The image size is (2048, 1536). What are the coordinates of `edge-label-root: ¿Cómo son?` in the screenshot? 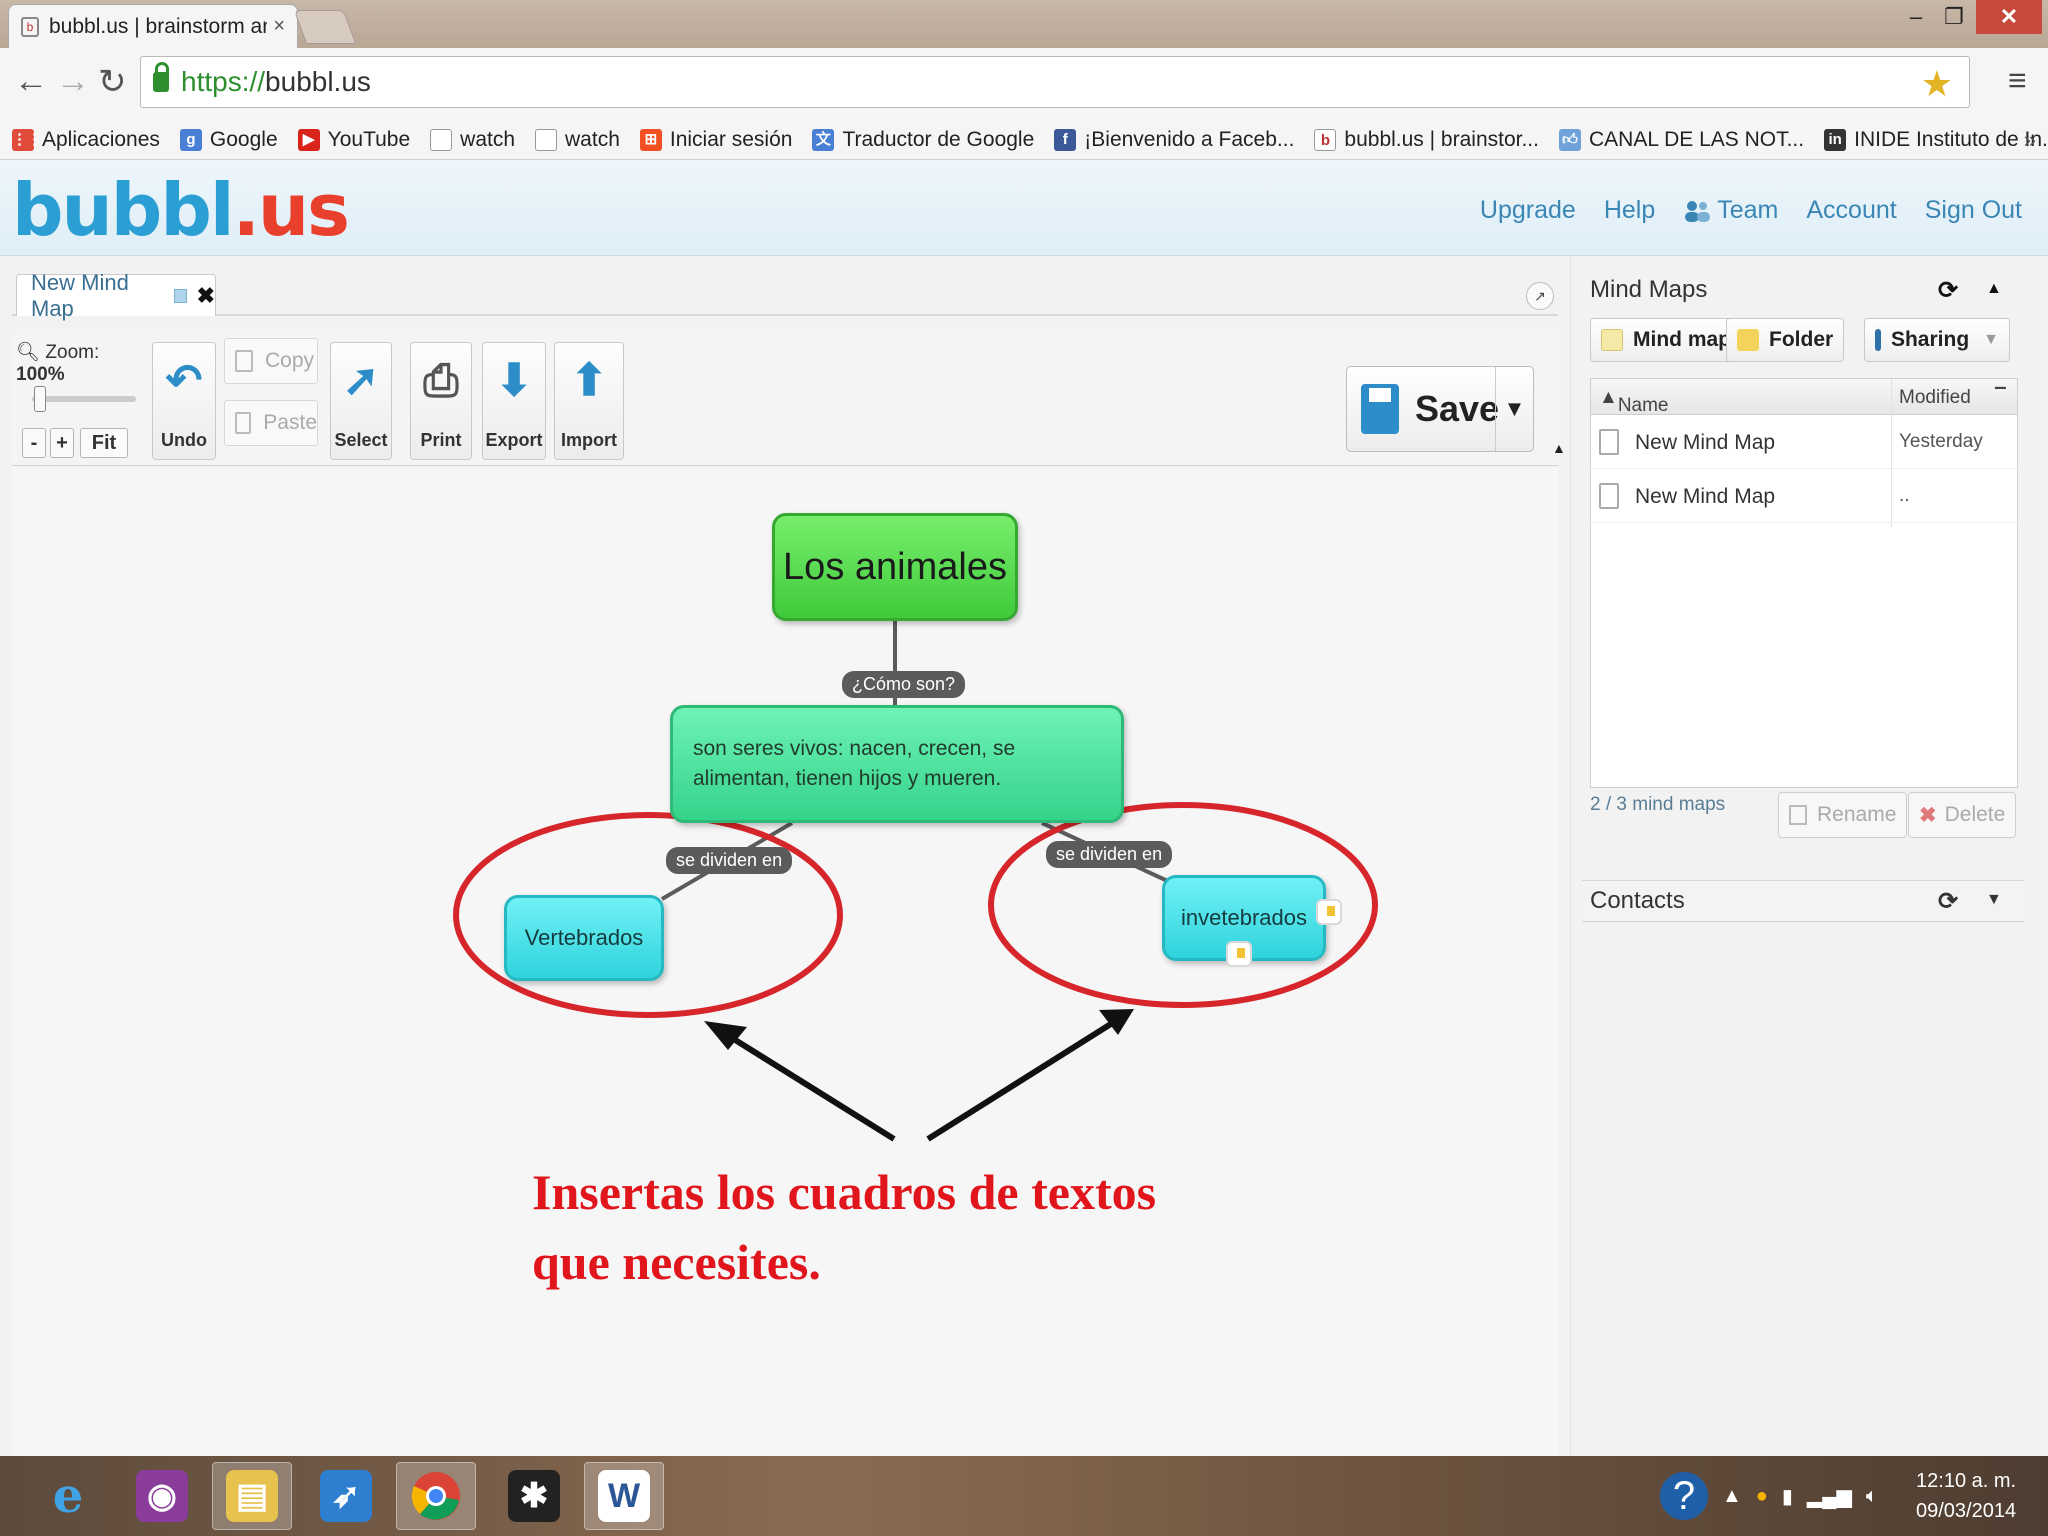 It's located at (904, 684).